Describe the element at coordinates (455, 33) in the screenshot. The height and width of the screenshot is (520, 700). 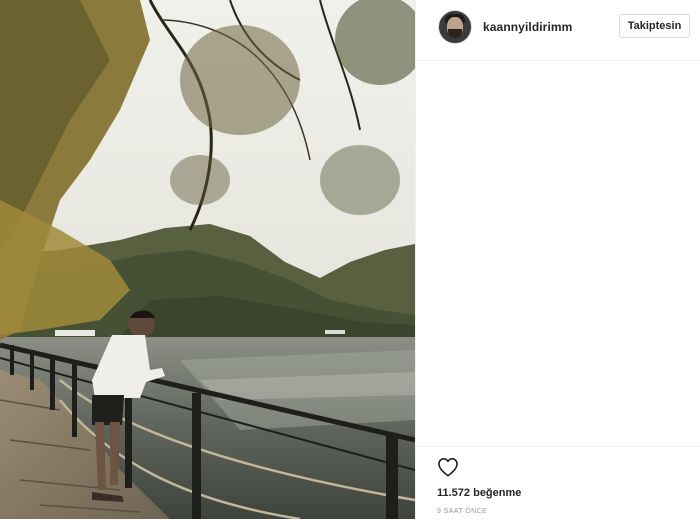
I see `avatar-beard` at that location.